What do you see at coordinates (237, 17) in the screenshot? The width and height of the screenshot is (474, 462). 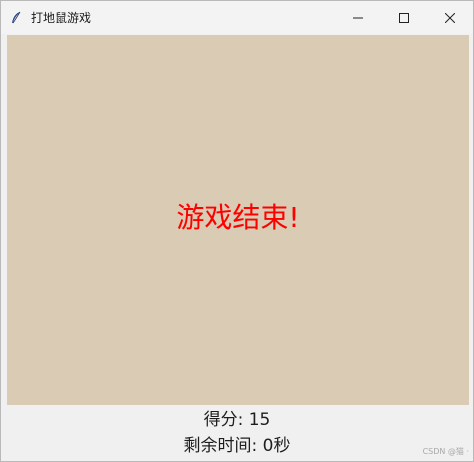 I see `title-bar: 打地鼠游戏` at bounding box center [237, 17].